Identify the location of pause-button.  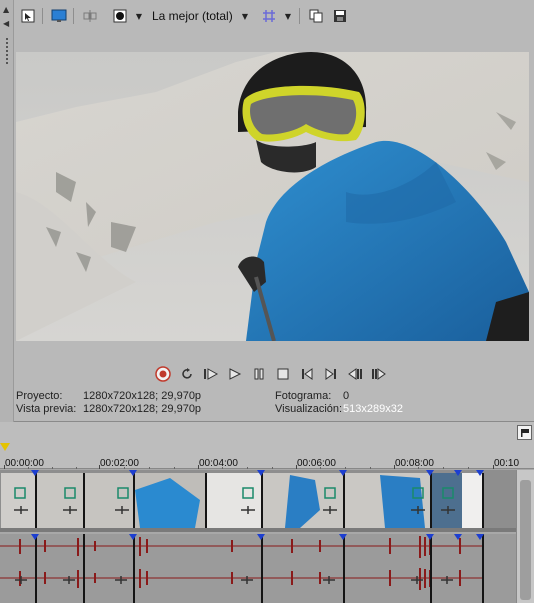
(259, 374).